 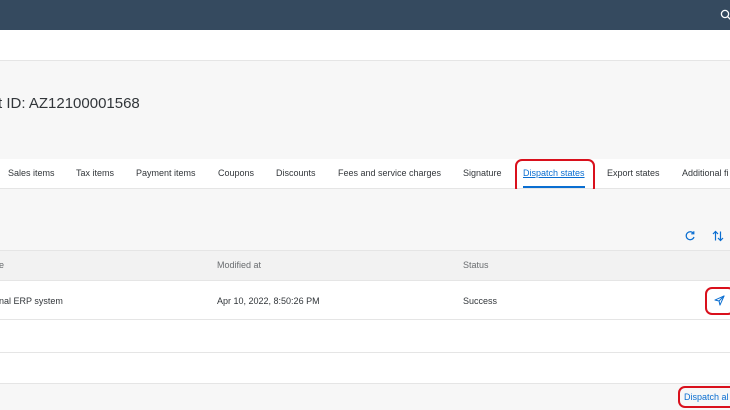 I want to click on tab-export-states: Export states, so click(x=633, y=173).